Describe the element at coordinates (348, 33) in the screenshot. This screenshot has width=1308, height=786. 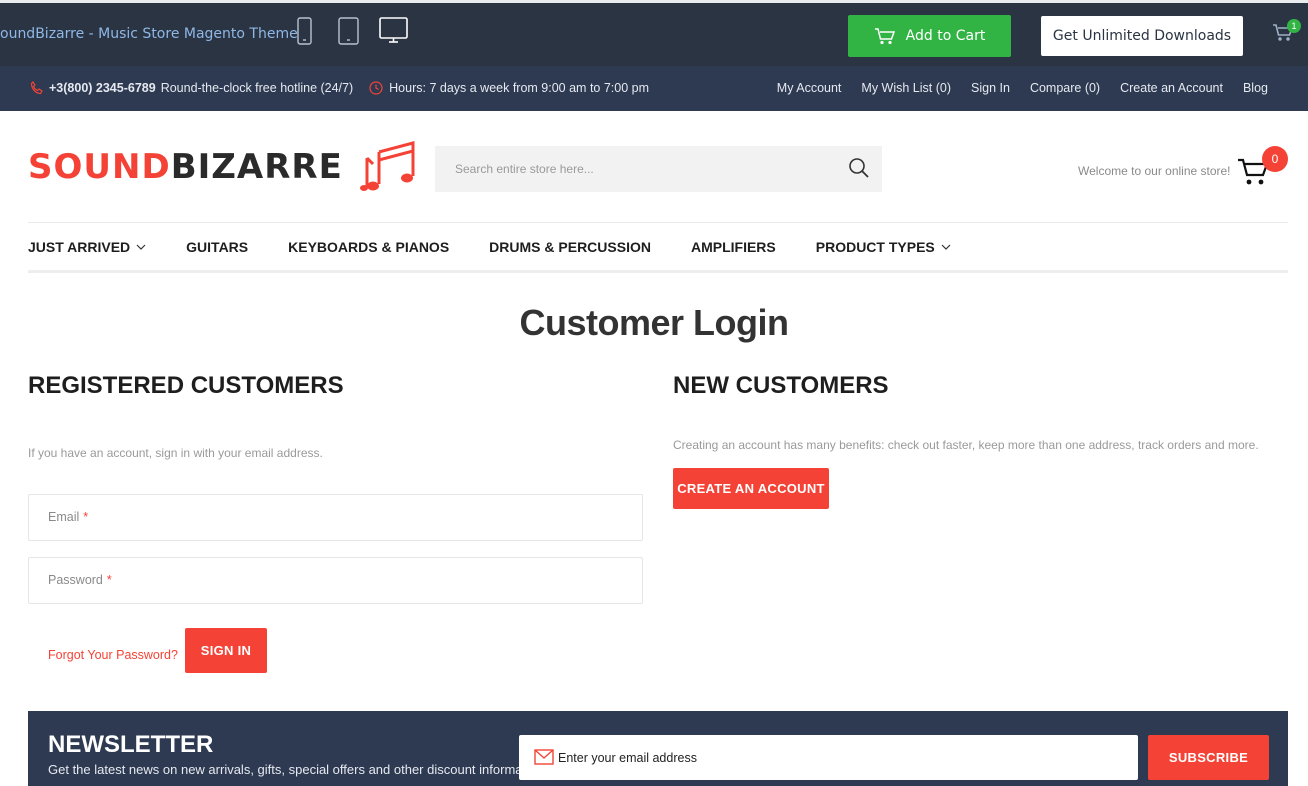
I see `tablet-device-icon` at that location.